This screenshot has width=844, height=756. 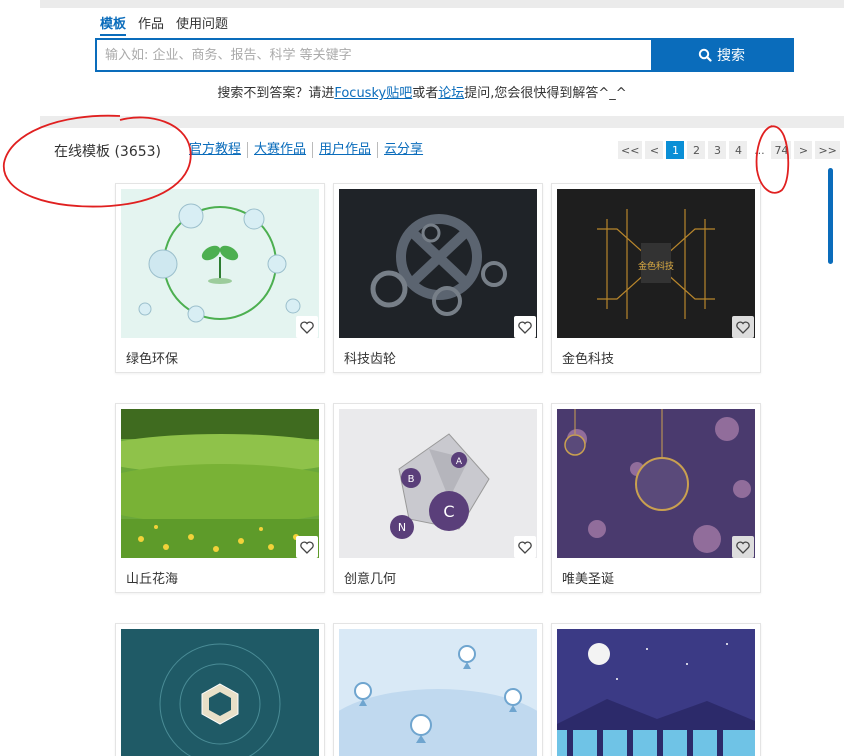 I want to click on help-line: 搜索不到答案？请进Focusky贴吧或者论坛提问,您会很快得到解答^_^, so click(x=422, y=91).